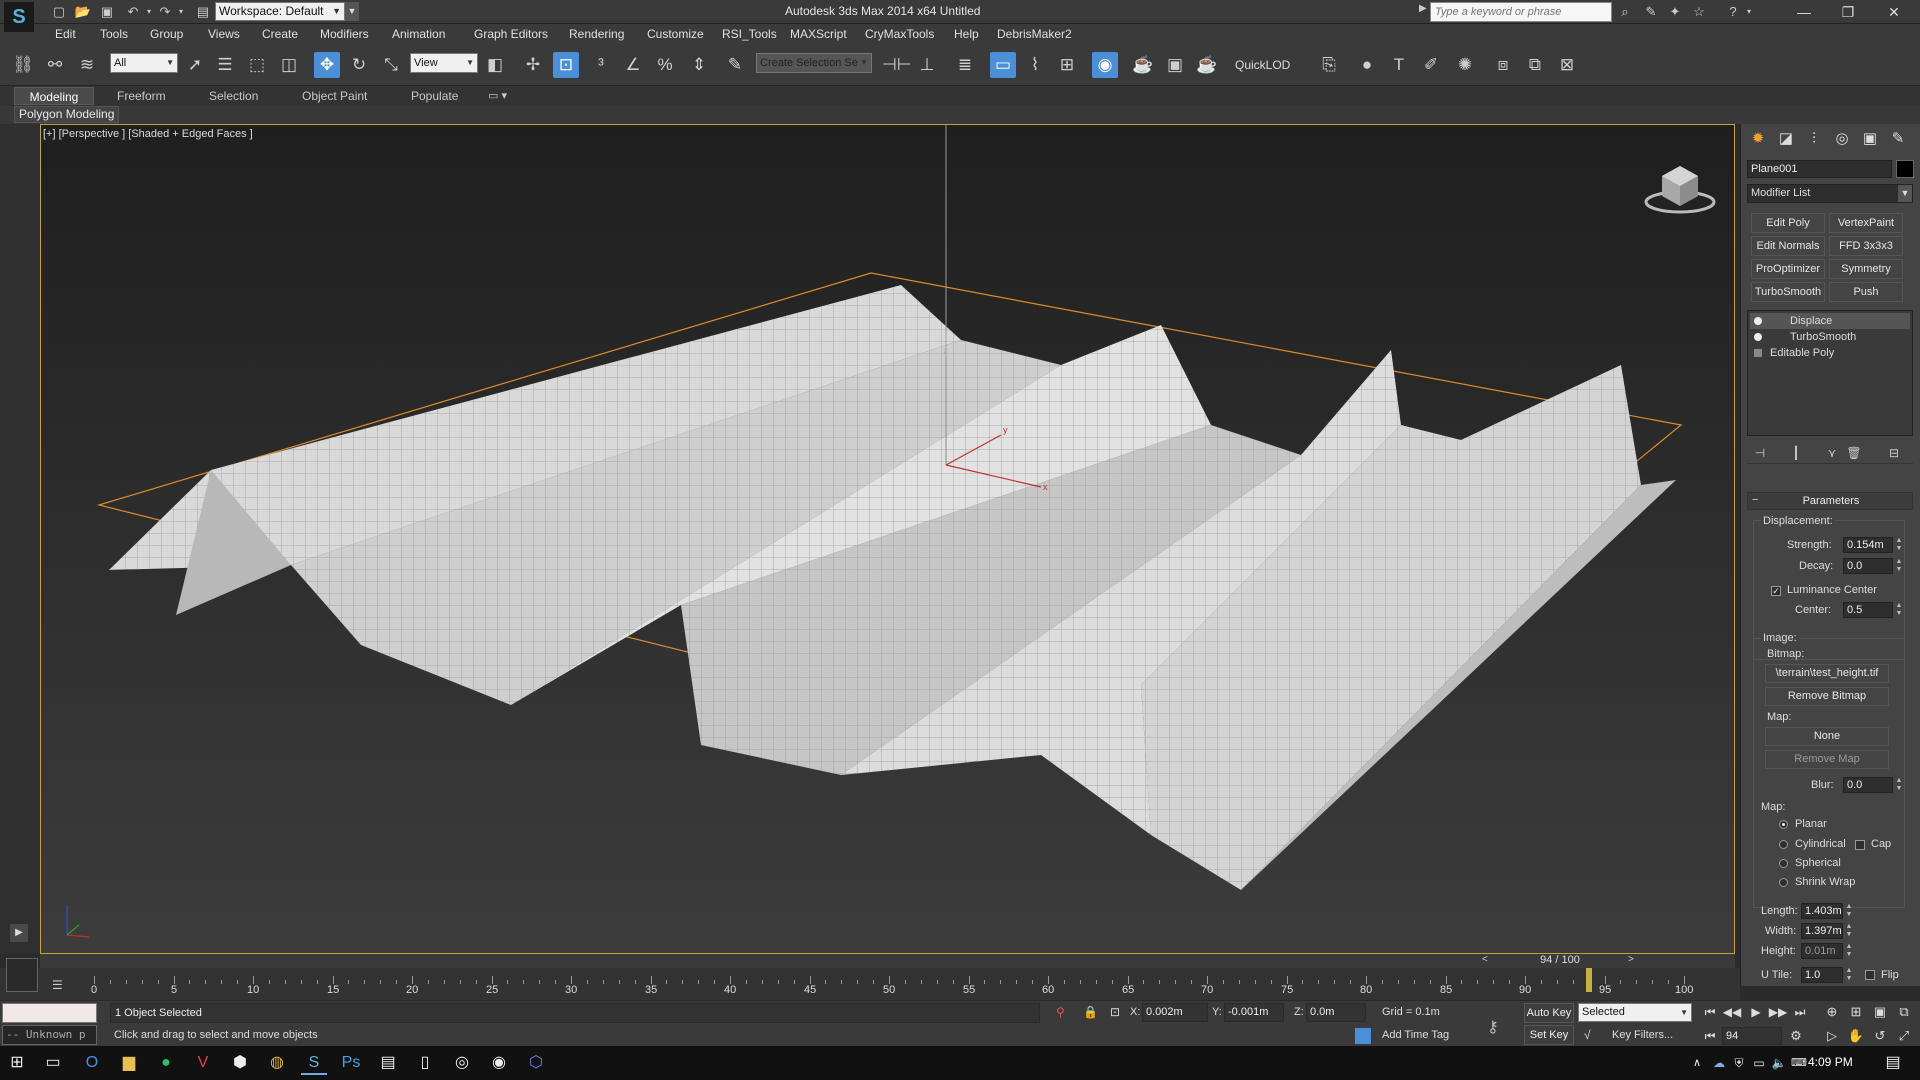 The width and height of the screenshot is (1920, 1080). Describe the element at coordinates (1796, 453) in the screenshot. I see `show-end-result-icon: ┃` at that location.